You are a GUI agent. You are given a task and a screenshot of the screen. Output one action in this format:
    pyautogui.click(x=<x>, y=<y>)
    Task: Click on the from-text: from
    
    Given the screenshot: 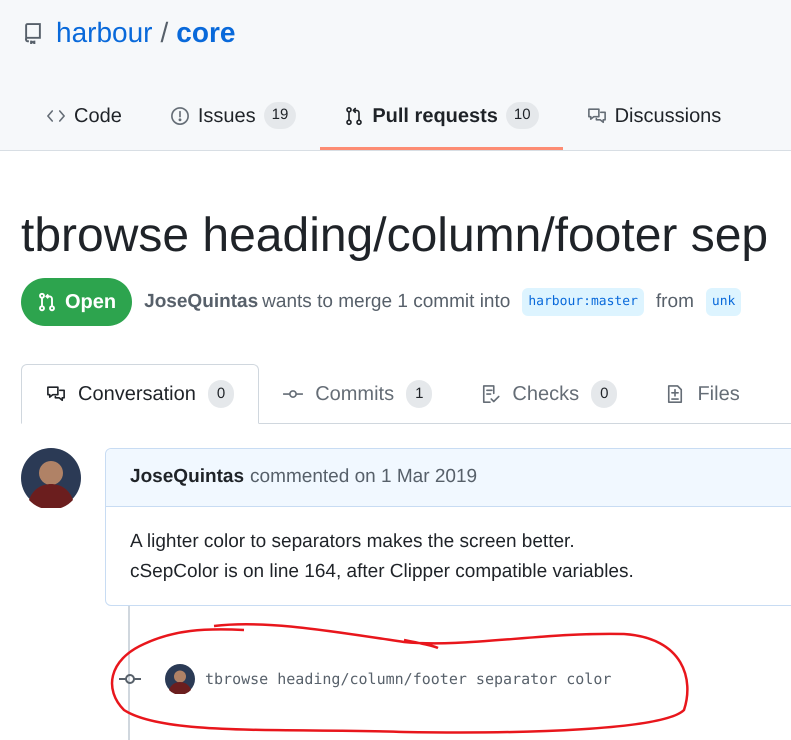 What is the action you would take?
    pyautogui.click(x=675, y=302)
    